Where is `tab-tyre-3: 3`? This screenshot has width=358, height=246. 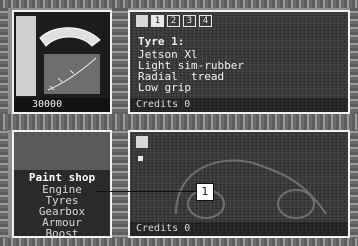
tab-tyre-3: 3 is located at coordinates (189, 21).